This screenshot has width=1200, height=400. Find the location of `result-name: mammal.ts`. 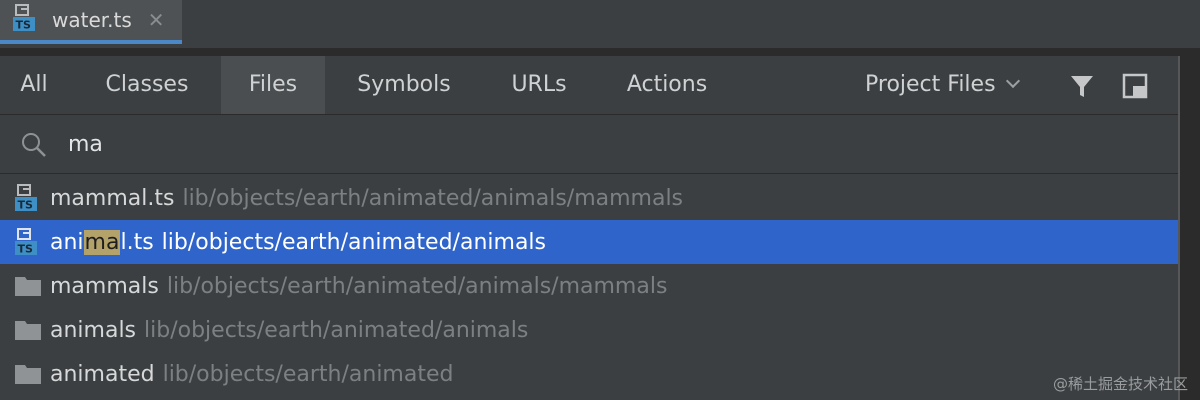

result-name: mammal.ts is located at coordinates (112, 198).